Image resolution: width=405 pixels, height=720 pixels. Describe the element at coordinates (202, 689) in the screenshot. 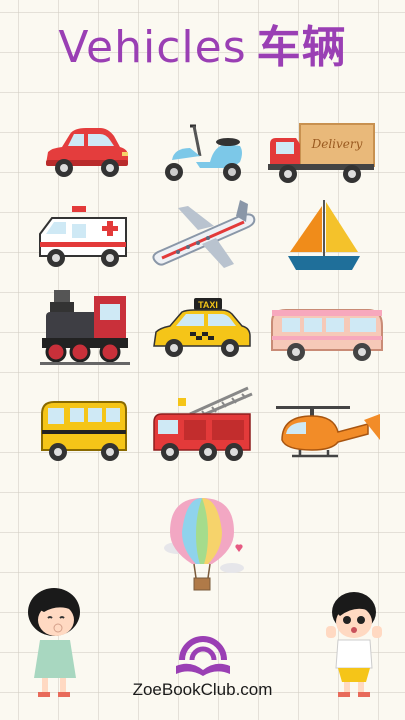

I see `website-label: ZoeBookClub.com` at that location.